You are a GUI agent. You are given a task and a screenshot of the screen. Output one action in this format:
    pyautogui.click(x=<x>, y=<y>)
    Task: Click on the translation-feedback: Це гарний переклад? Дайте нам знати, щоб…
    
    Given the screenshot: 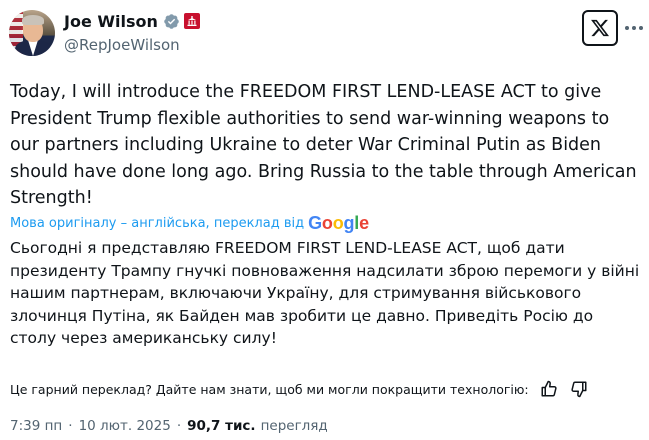 What is the action you would take?
    pyautogui.click(x=325, y=389)
    